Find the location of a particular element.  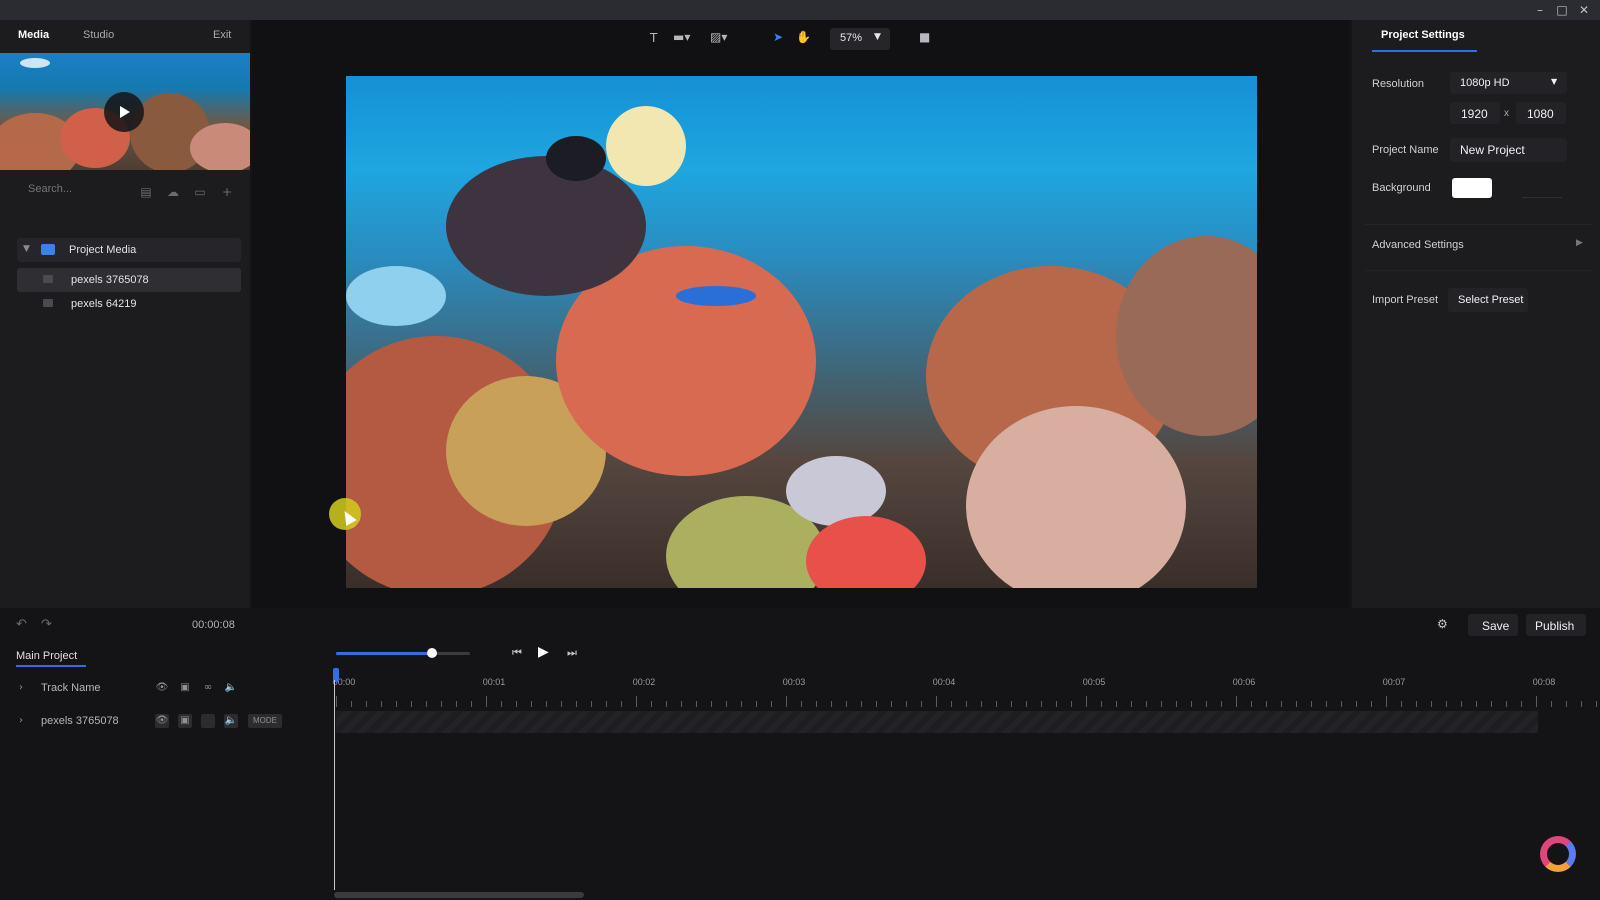

maximize-icon: □ is located at coordinates (1562, 10).